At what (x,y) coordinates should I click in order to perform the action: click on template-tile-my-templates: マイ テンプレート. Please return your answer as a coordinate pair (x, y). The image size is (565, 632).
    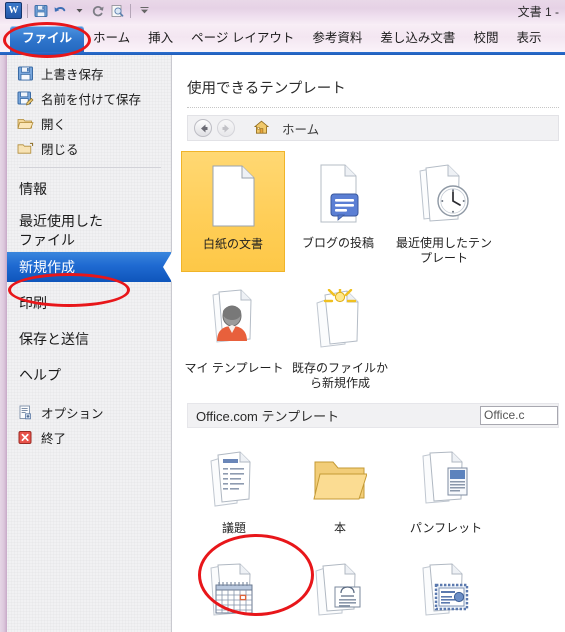
    Looking at the image, I should click on (234, 336).